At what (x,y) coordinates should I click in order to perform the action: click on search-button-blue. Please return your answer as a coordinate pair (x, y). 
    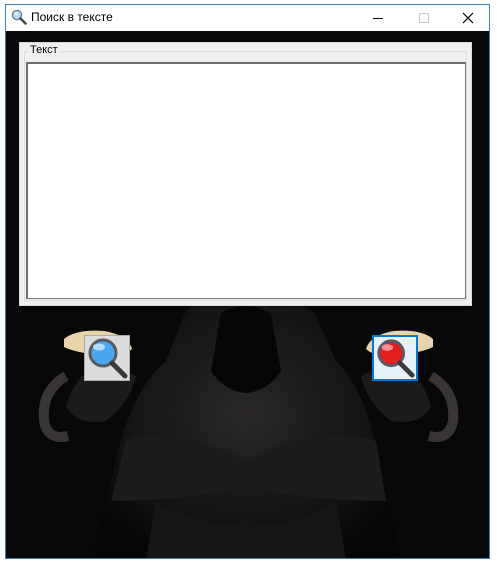
    Looking at the image, I should click on (107, 358).